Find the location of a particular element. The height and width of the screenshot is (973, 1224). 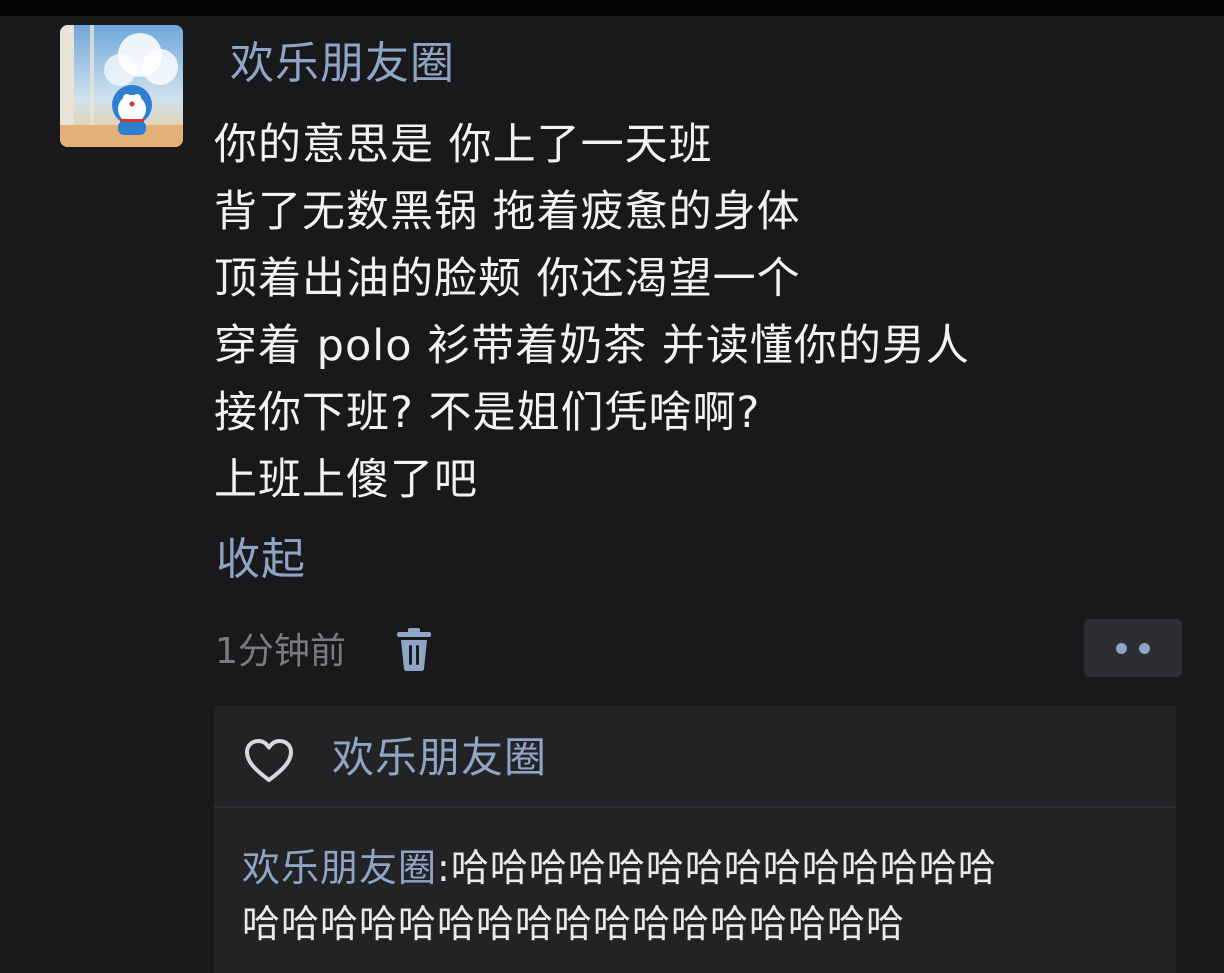

comment: 欢乐朋友圈:哈哈哈哈哈哈哈哈哈哈哈哈哈哈 哈哈哈哈哈哈哈哈哈哈哈哈哈哈哈哈哈 is located at coordinates (702, 896).